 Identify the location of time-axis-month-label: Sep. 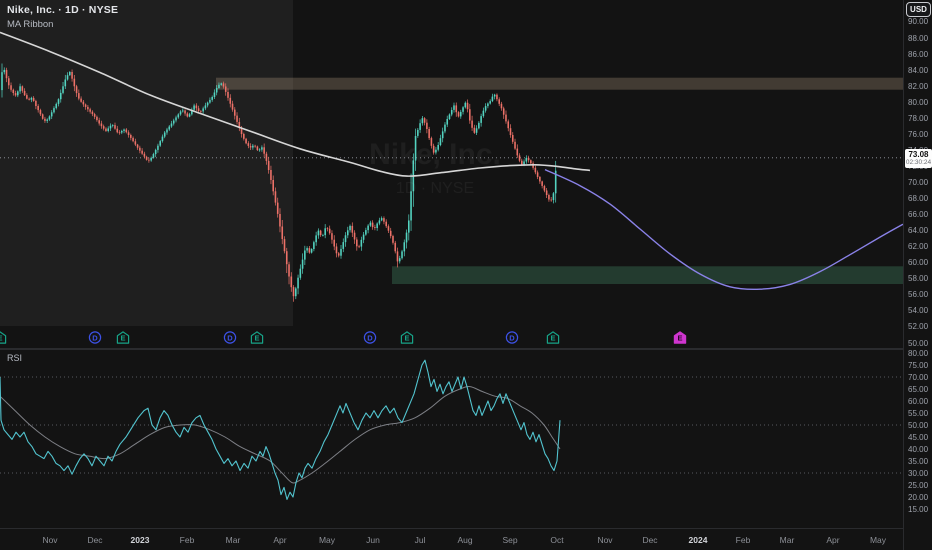
(509, 540).